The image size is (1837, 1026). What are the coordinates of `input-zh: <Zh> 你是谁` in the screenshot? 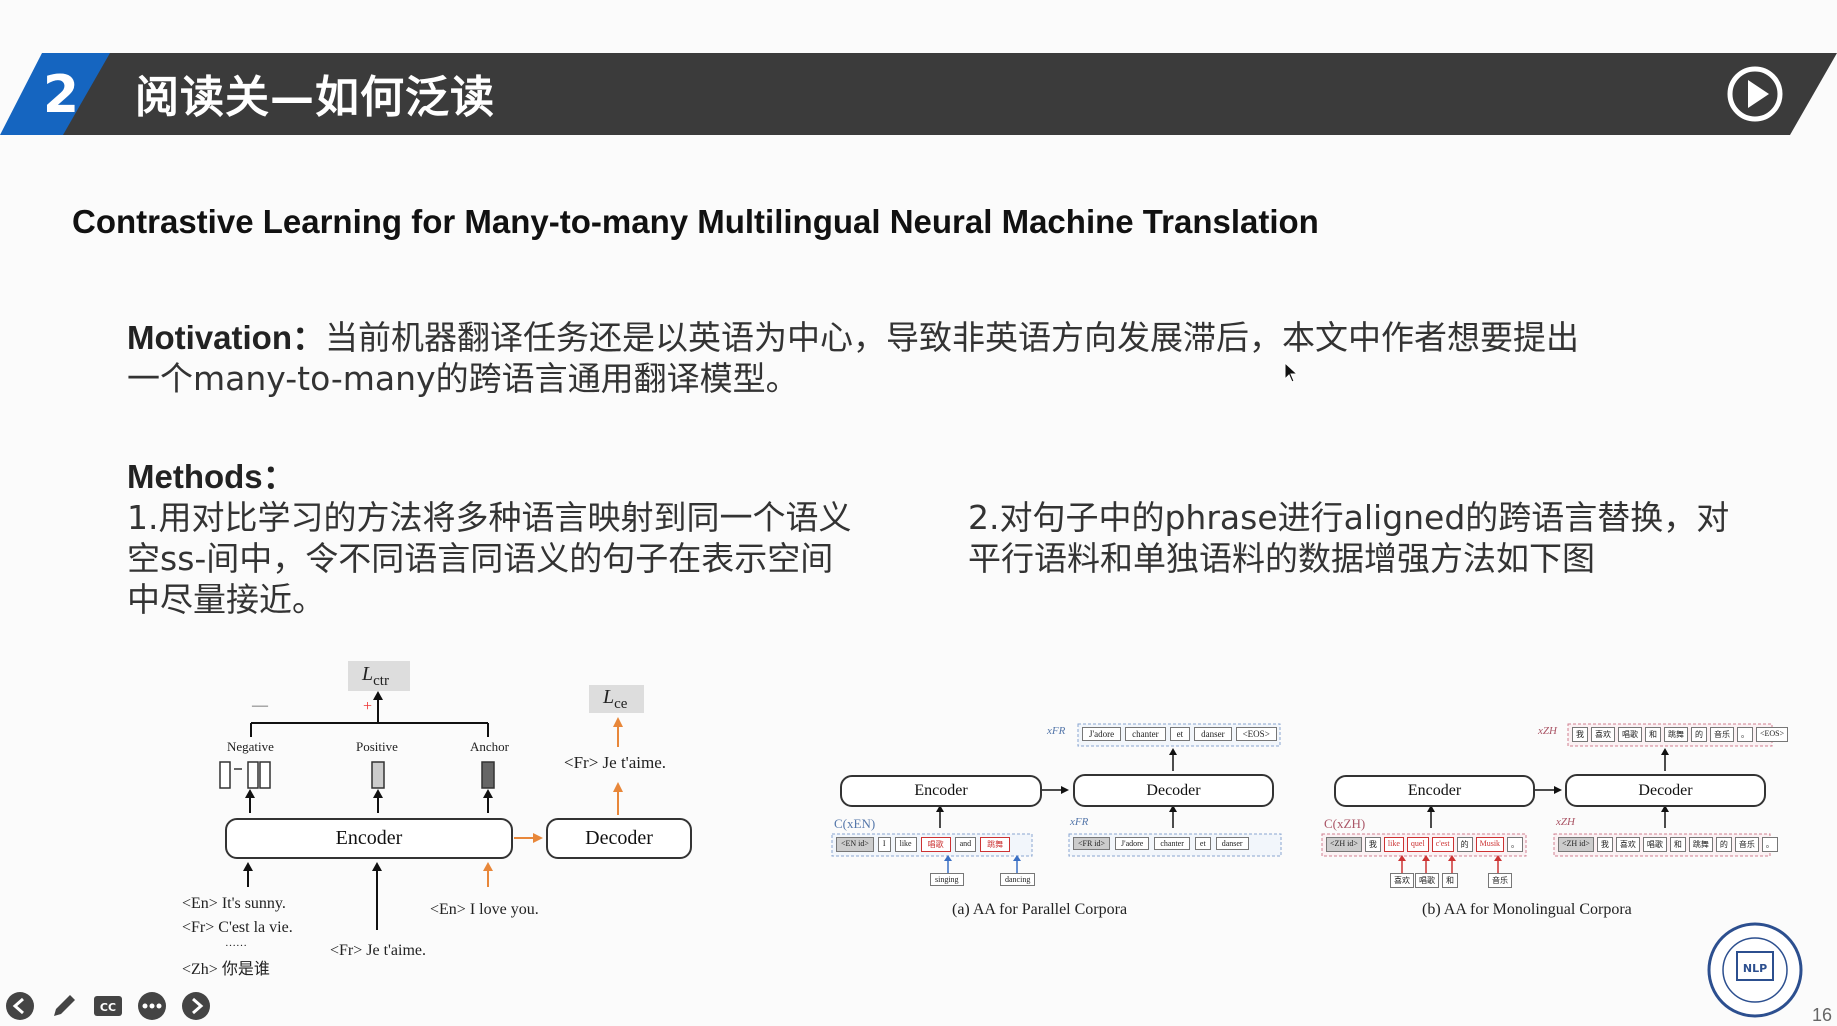 It's located at (226, 969).